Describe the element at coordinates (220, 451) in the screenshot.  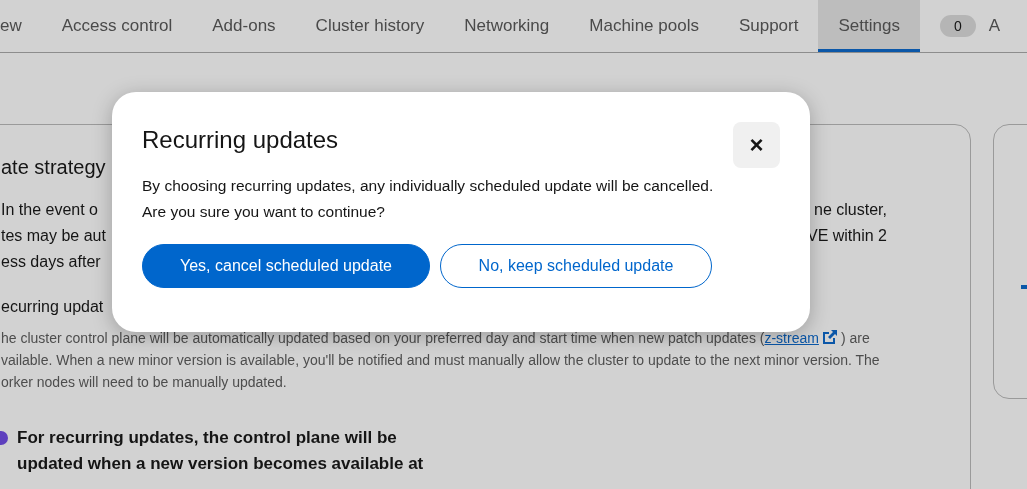
I see `note-text: For recurring updates, the control plane will be updated when a new version becomes available at` at that location.